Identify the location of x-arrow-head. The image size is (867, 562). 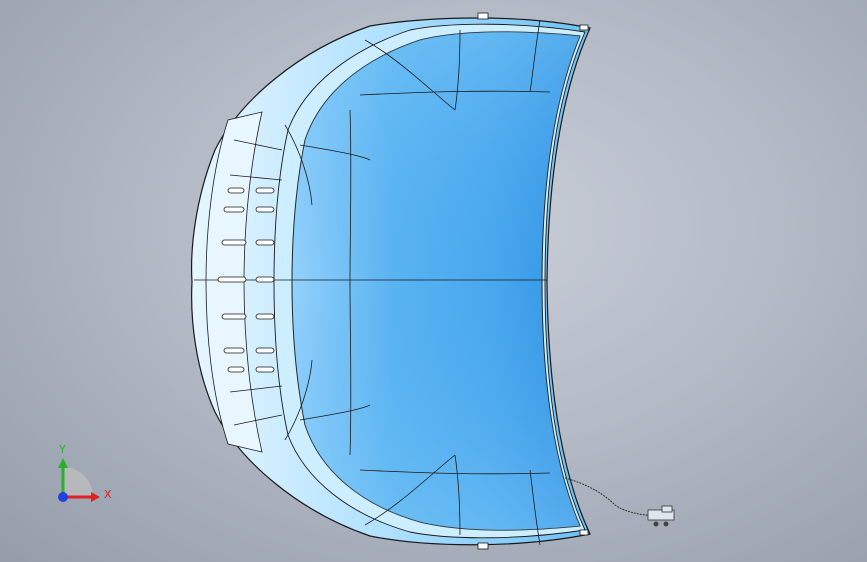
(95, 497).